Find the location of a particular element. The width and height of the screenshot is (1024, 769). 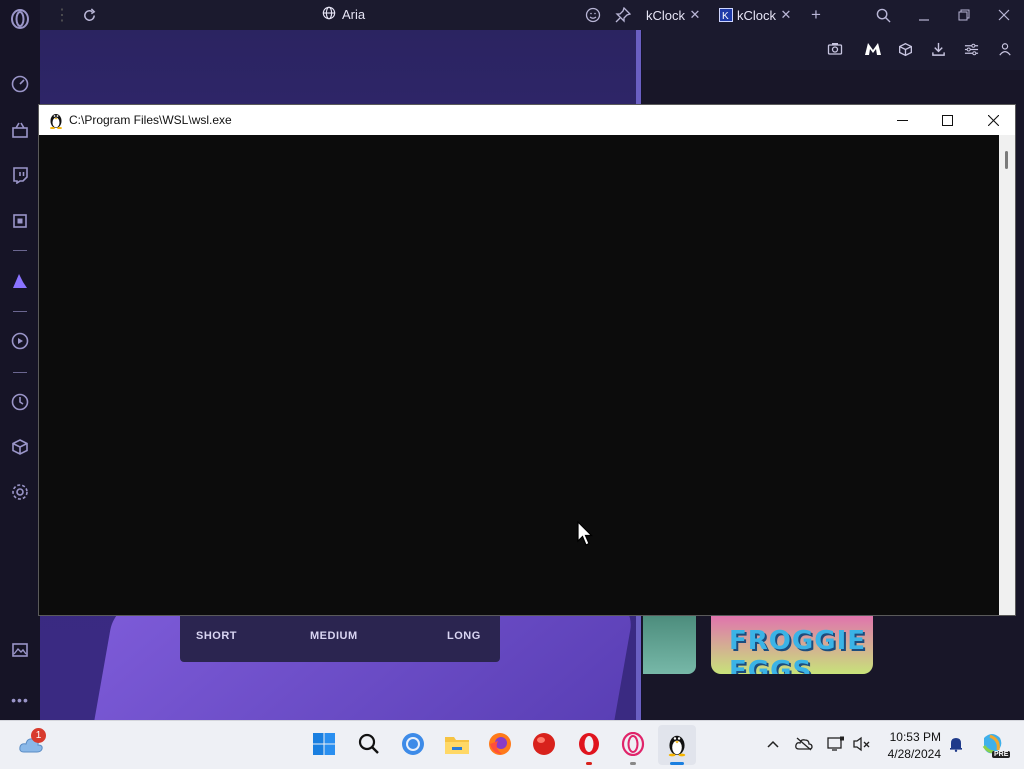

chip-icon is located at coordinates (20, 221).